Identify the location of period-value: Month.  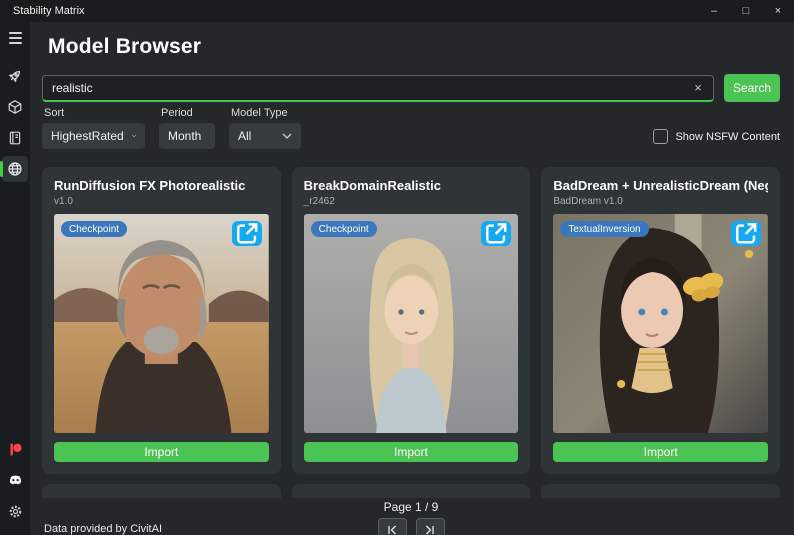
(185, 136).